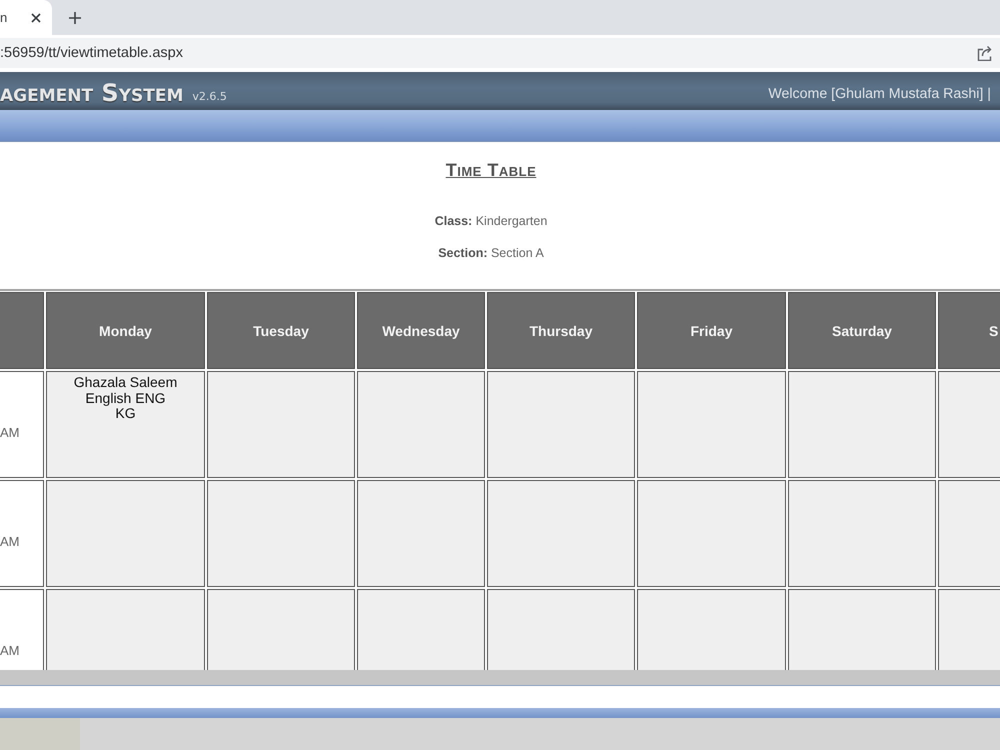 This screenshot has height=750, width=1000. I want to click on detail-text: Class: Kindergarten, so click(491, 221).